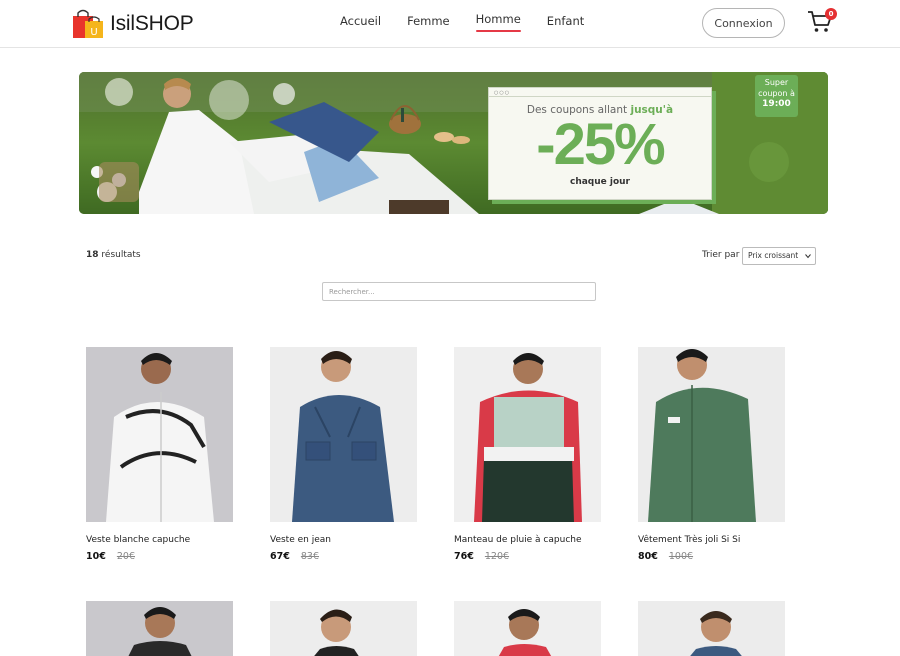  I want to click on main-nav: Accueil Femme Homme Enfant, so click(475, 23).